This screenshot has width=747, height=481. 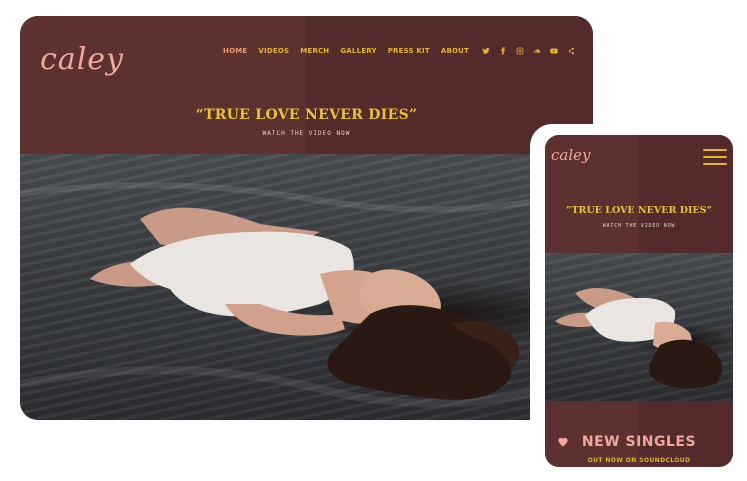 I want to click on twitter-icon, so click(x=486, y=51).